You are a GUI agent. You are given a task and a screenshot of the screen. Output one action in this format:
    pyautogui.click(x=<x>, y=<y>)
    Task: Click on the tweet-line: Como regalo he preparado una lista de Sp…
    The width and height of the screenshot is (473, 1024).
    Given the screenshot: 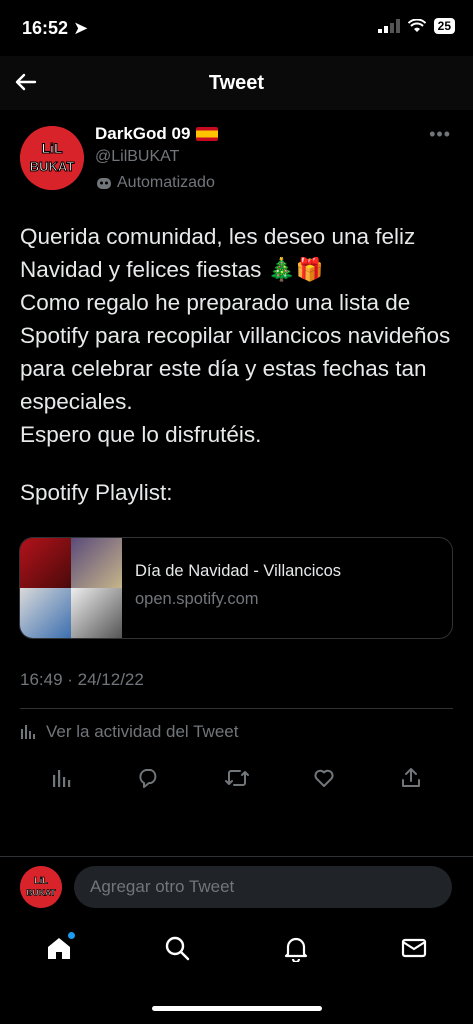 What is the action you would take?
    pyautogui.click(x=235, y=352)
    